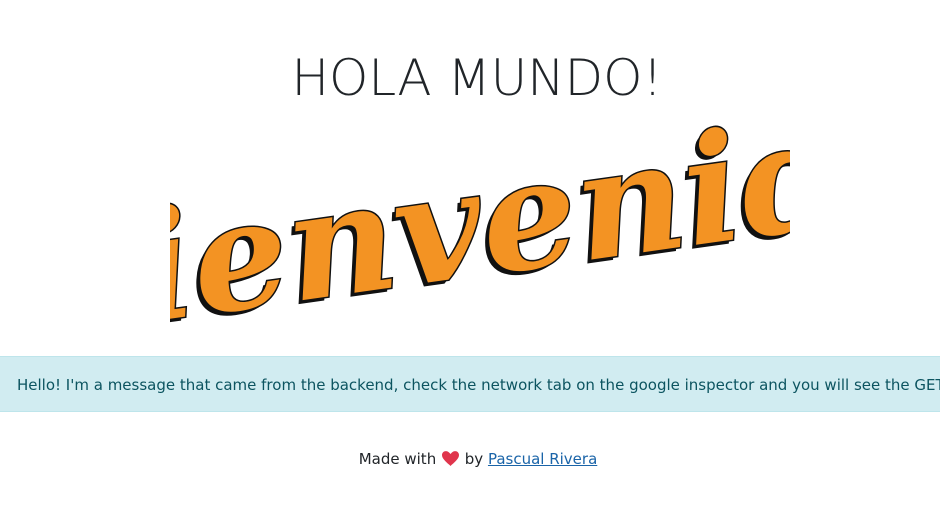 The height and width of the screenshot is (524, 940). What do you see at coordinates (542, 459) in the screenshot?
I see `author-link: Pascual Rivera` at bounding box center [542, 459].